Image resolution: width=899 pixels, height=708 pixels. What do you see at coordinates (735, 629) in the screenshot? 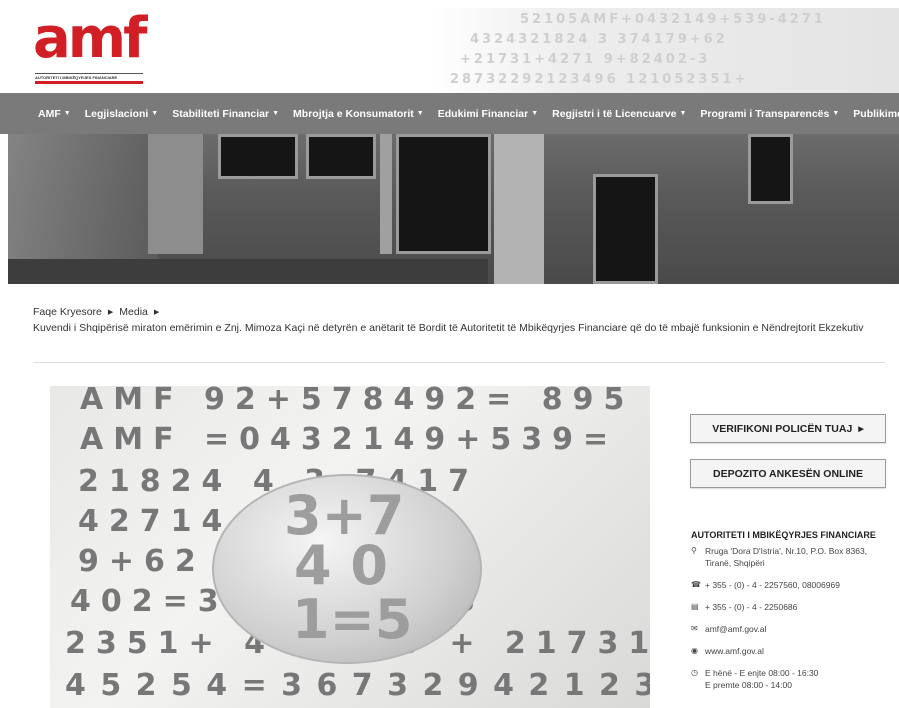
I see `contact-email: amf@amf.gov.al` at bounding box center [735, 629].